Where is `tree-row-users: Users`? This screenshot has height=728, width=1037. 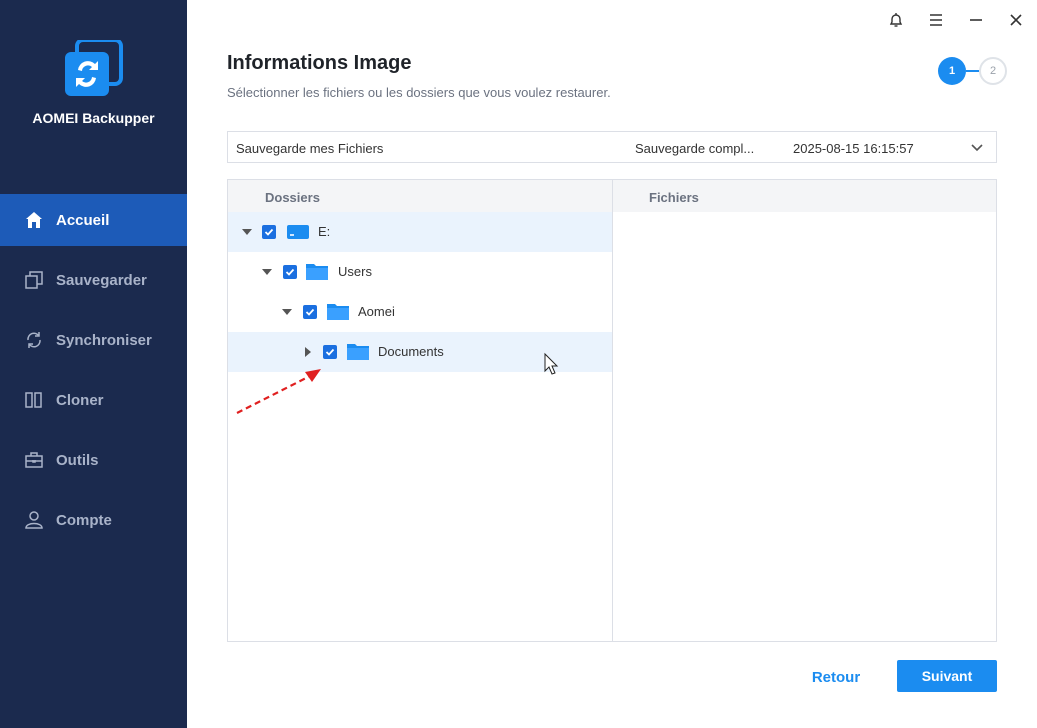 tree-row-users: Users is located at coordinates (420, 272).